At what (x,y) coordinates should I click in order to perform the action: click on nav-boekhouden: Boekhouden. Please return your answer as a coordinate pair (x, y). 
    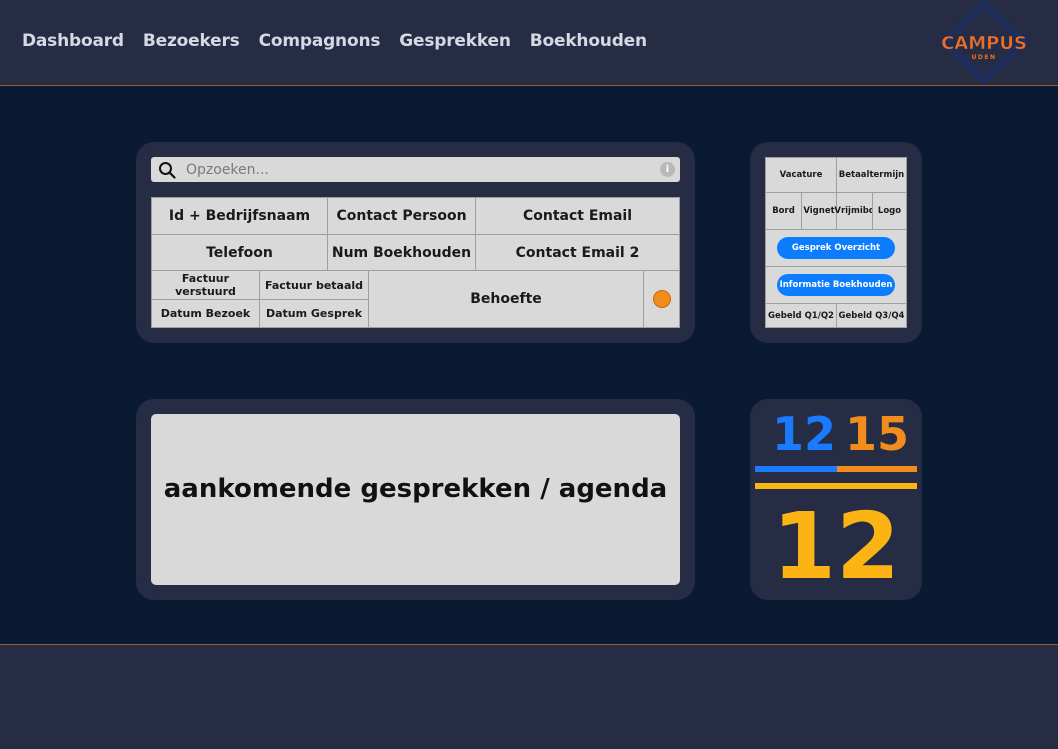
    Looking at the image, I should click on (588, 41).